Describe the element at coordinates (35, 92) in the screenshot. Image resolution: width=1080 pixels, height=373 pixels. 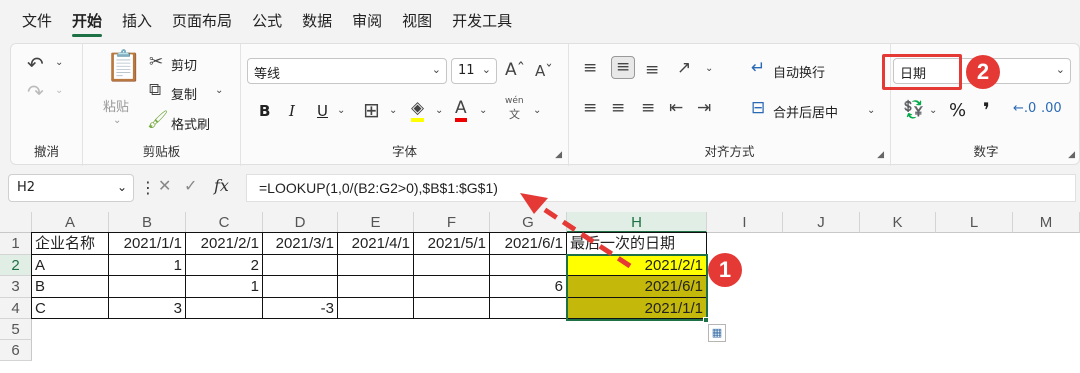
I see `redo-icon: ↷` at that location.